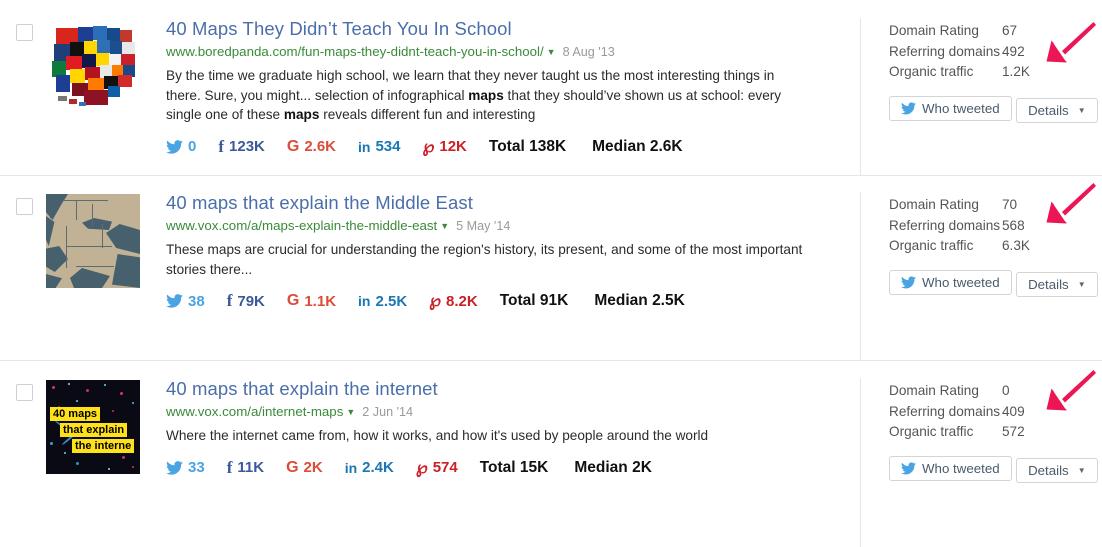  Describe the element at coordinates (320, 147) in the screenshot. I see `metric-googleplus-value: 2.6K` at that location.